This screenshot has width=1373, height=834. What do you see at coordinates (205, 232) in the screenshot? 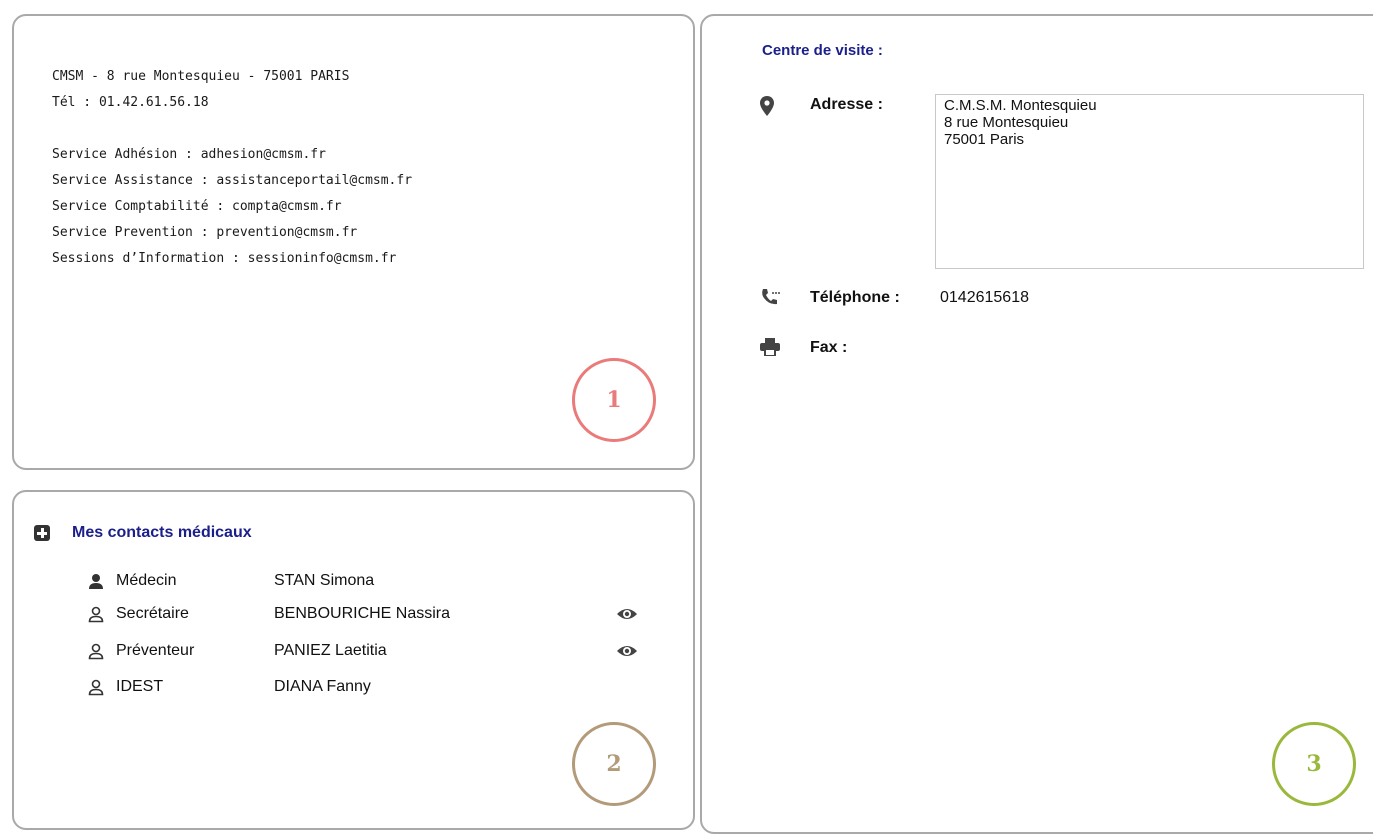
I see `service-prevention: Service Prevention : prevention@cmsm.fr` at bounding box center [205, 232].